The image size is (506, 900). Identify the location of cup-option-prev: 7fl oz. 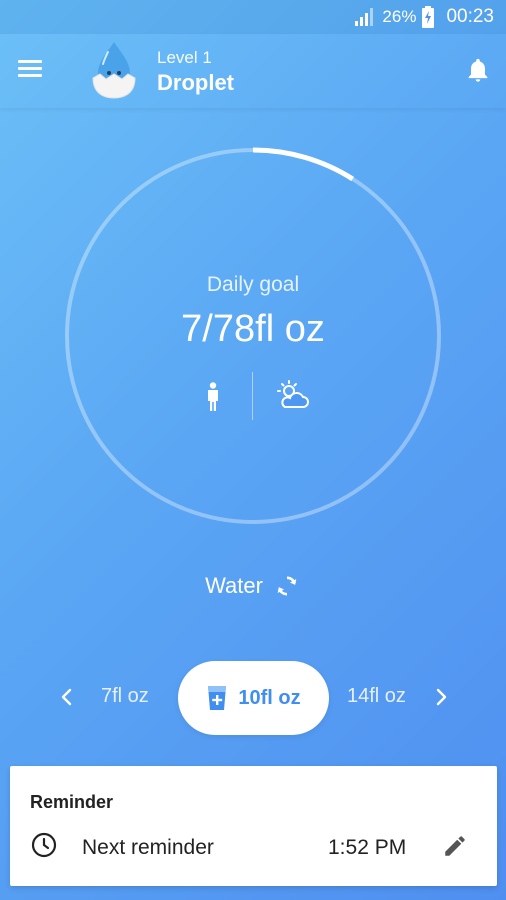
(125, 696).